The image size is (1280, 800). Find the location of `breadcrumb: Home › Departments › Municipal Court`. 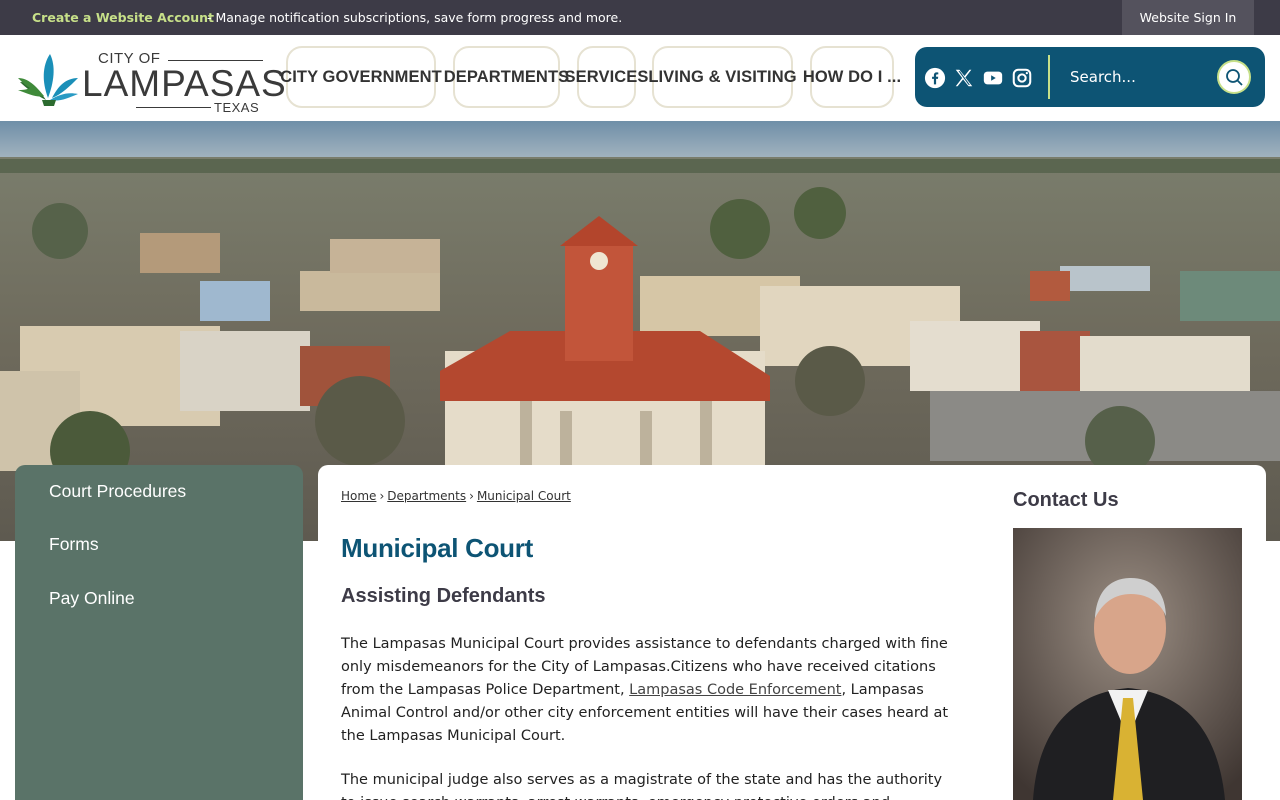

breadcrumb: Home › Departments › Municipal Court is located at coordinates (456, 496).